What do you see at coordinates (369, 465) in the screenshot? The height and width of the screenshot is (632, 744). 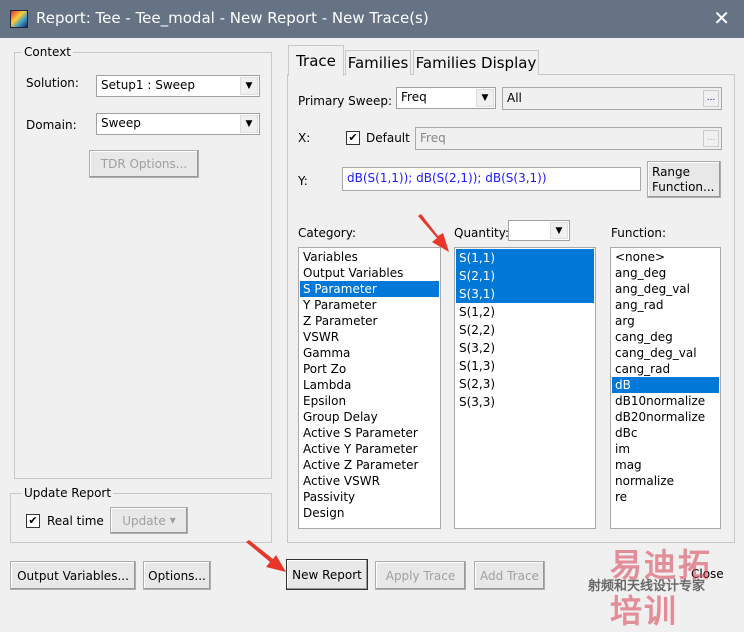 I see `category-item: Active Z Parameter` at bounding box center [369, 465].